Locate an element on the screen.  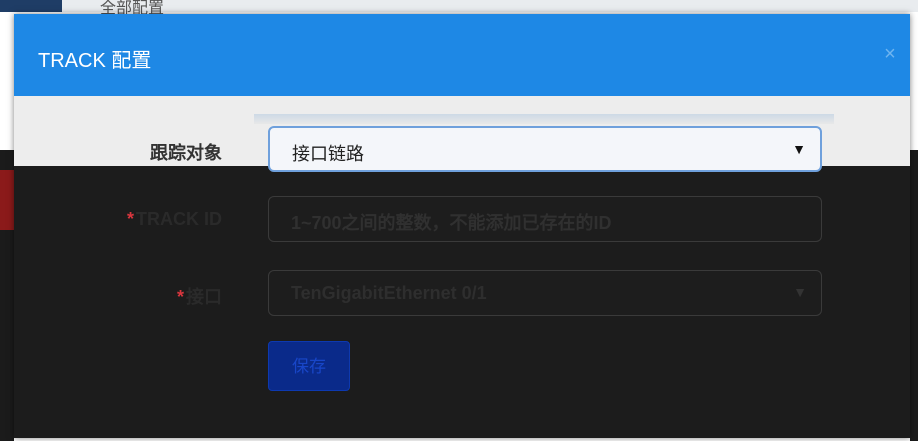
form-row-track-id: * TRACK ID 1~700之间的整数，不能添加已存在的ID is located at coordinates (462, 221).